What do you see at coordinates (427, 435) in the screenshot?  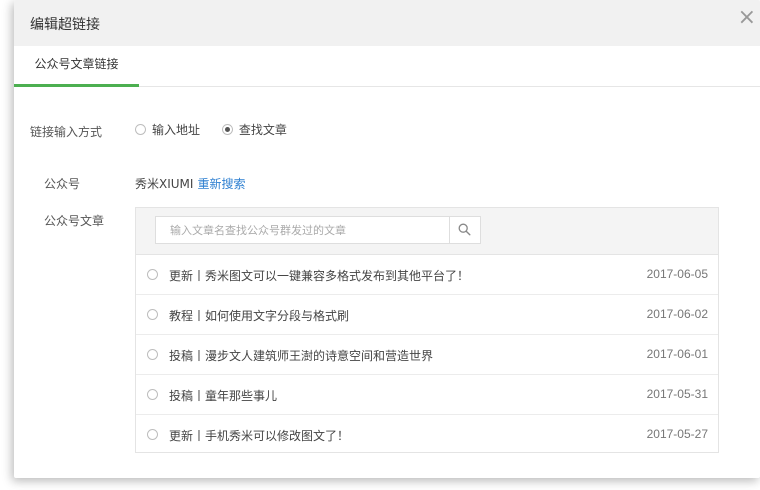 I see `list-item: 更新丨手机秀米可以修改图文了！ 2017-05-27` at bounding box center [427, 435].